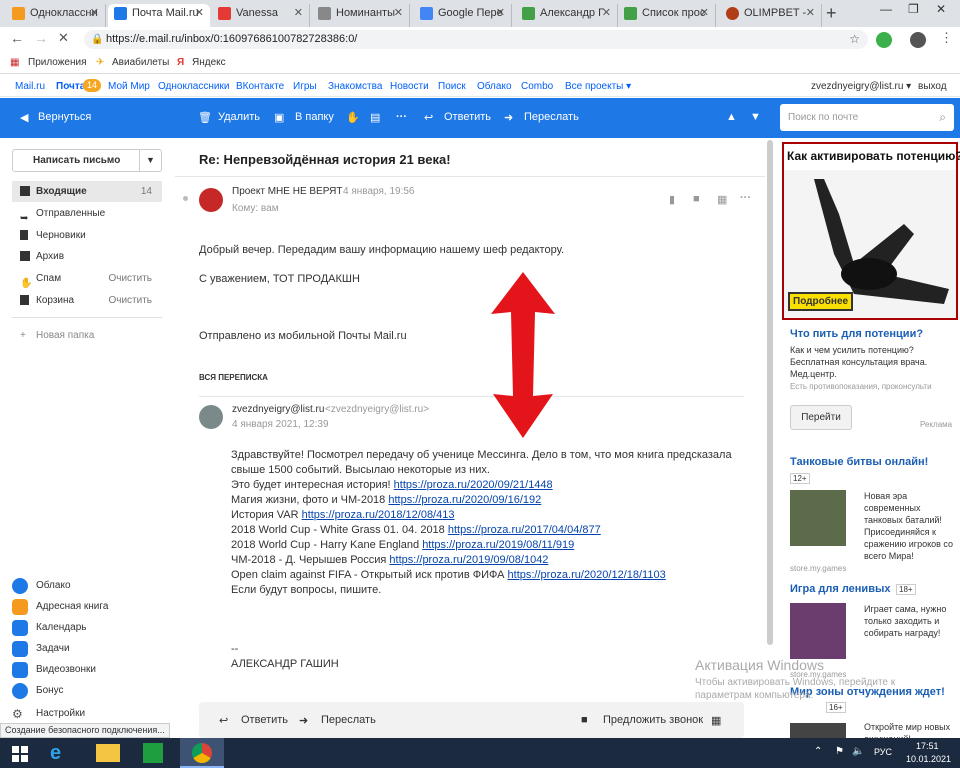  What do you see at coordinates (355, 86) in the screenshot?
I see `portal-link-dating: Знакомства` at bounding box center [355, 86].